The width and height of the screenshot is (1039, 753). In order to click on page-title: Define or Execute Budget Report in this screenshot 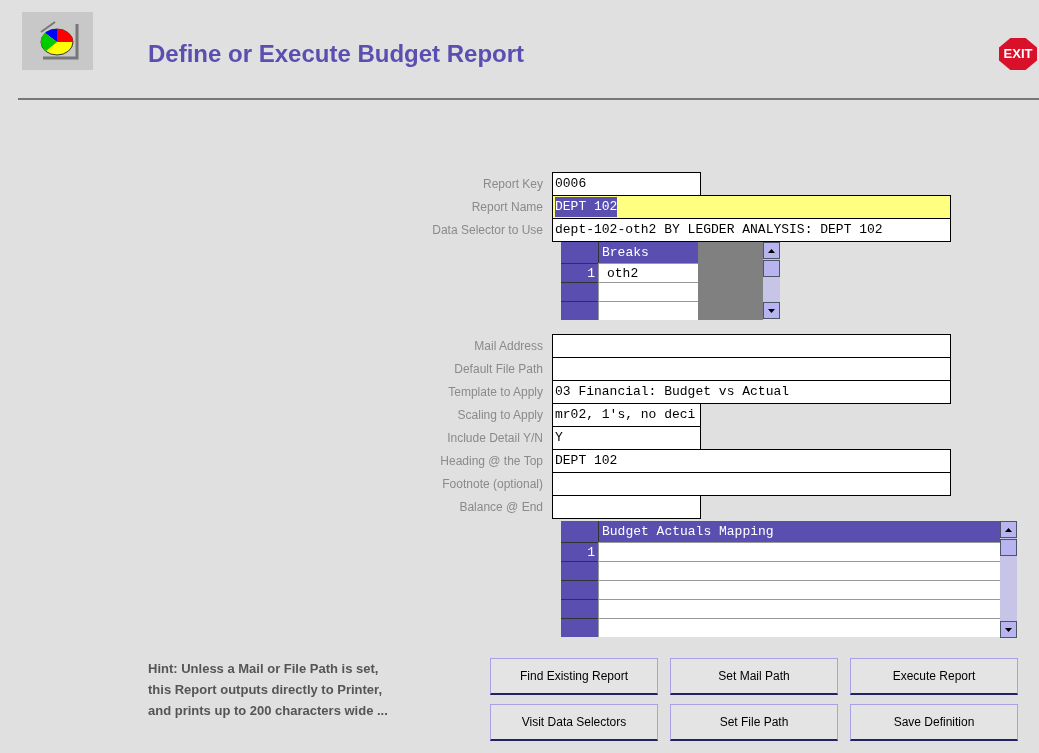, I will do `click(336, 54)`.